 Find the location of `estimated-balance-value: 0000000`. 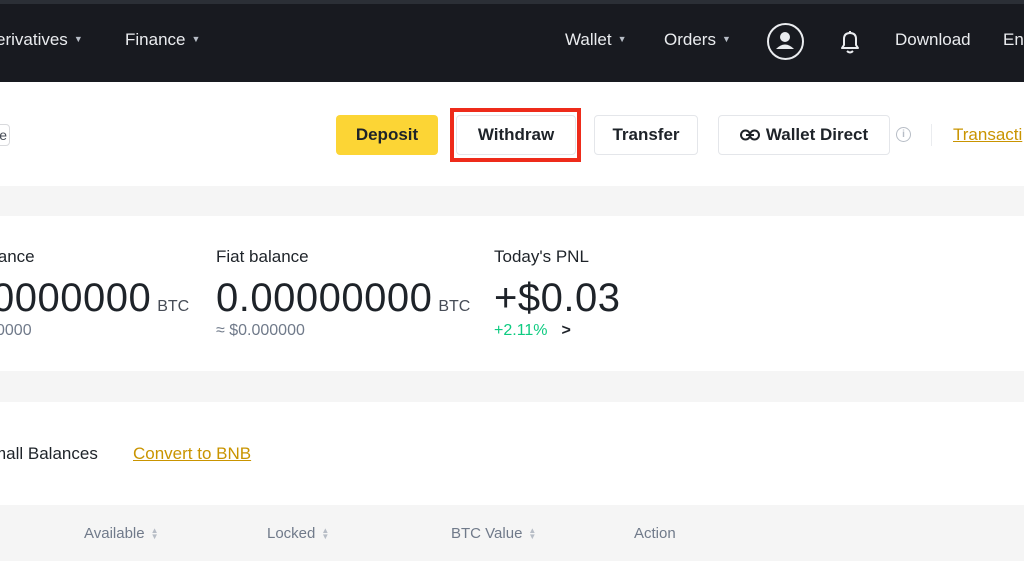

estimated-balance-value: 0000000 is located at coordinates (76, 298).